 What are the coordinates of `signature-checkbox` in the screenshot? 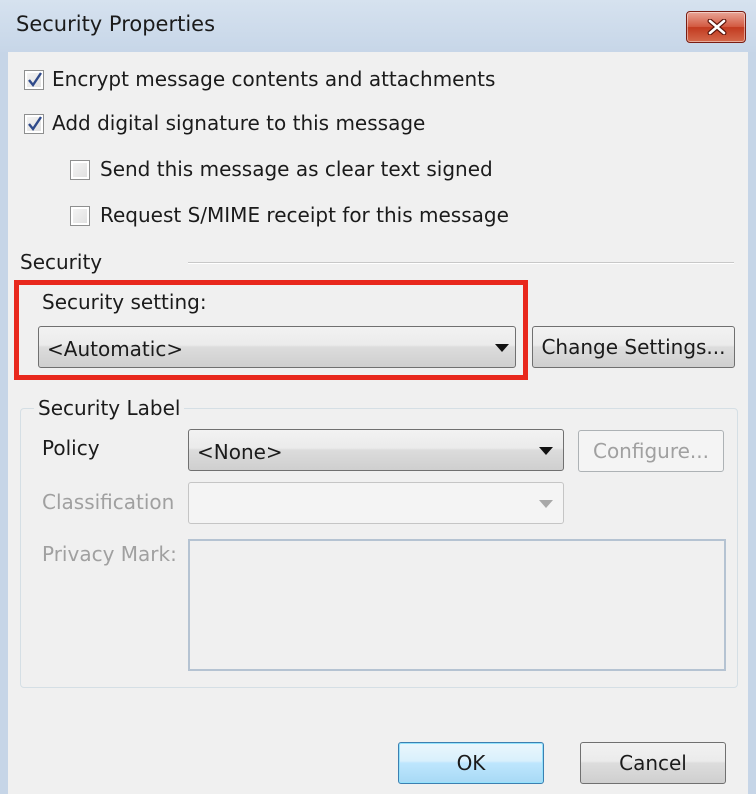 It's located at (34, 124).